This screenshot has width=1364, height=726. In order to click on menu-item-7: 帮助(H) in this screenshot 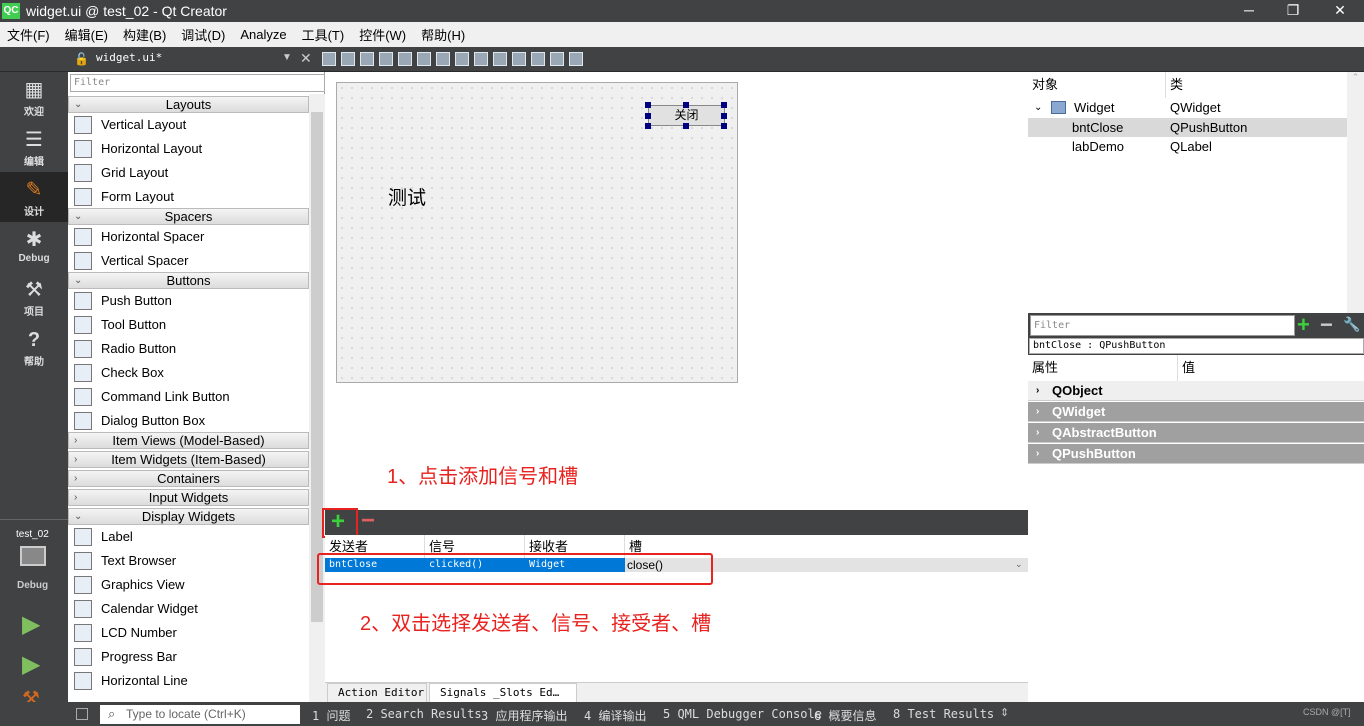, I will do `click(443, 34)`.